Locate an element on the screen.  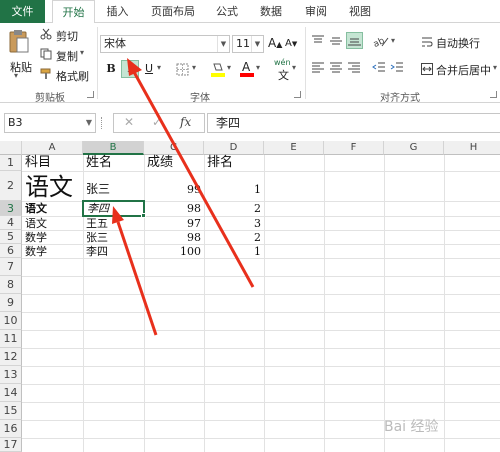
arrow-to-italic-button is located at coordinates (191, 173).